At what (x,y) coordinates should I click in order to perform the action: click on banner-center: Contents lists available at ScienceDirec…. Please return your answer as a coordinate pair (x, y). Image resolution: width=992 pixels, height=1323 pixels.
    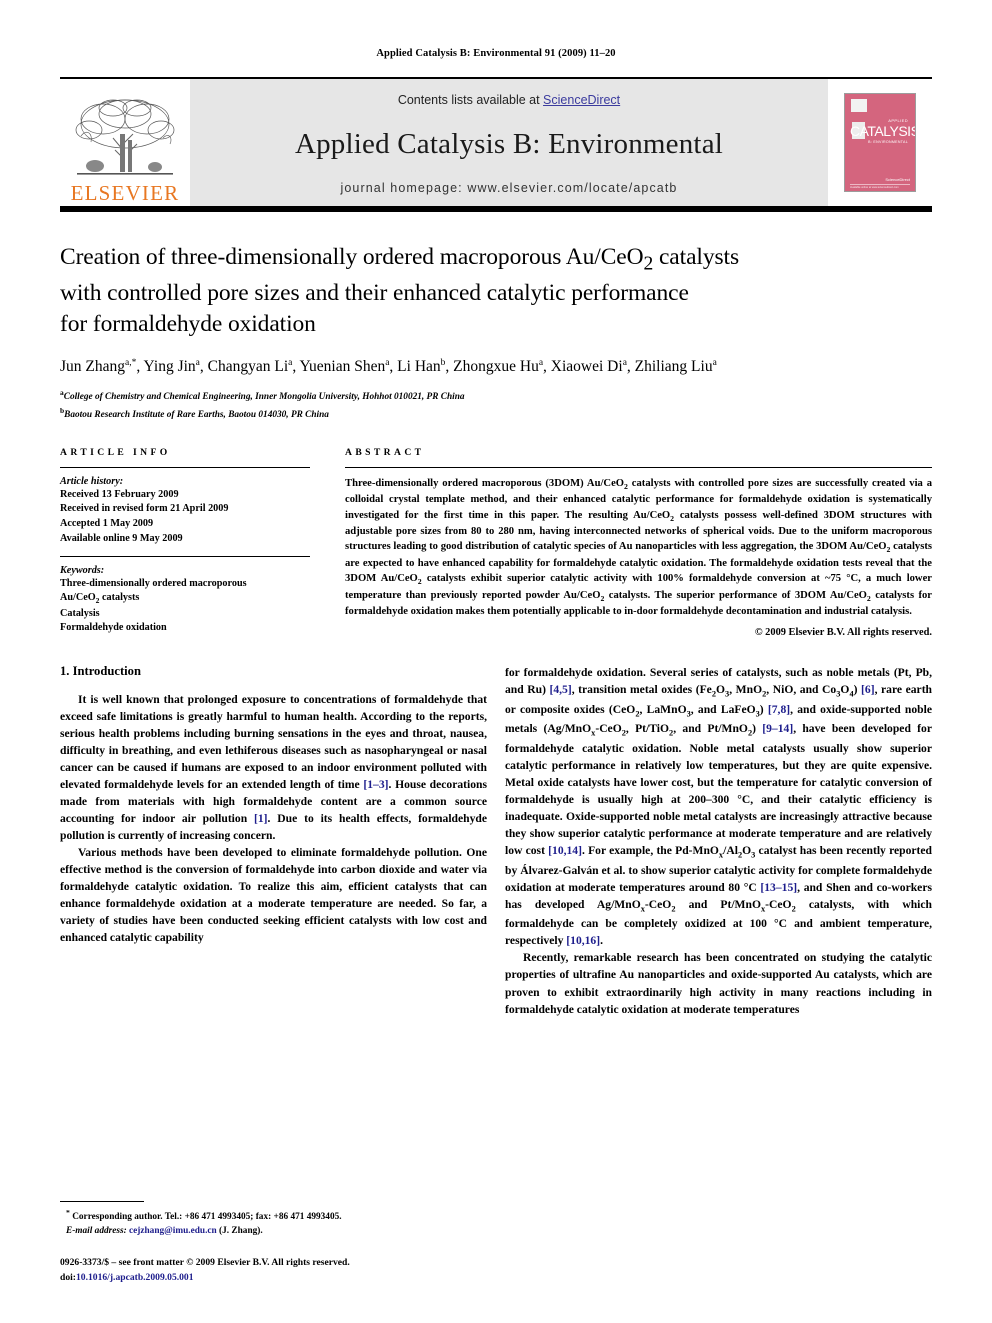
    Looking at the image, I should click on (509, 142).